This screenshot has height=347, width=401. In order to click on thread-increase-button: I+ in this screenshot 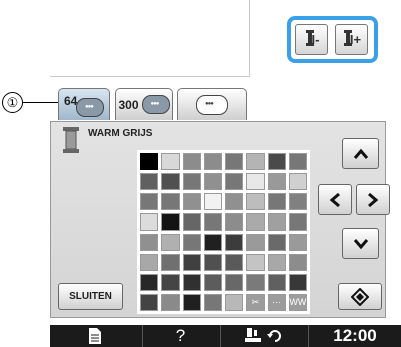, I will do `click(351, 39)`.